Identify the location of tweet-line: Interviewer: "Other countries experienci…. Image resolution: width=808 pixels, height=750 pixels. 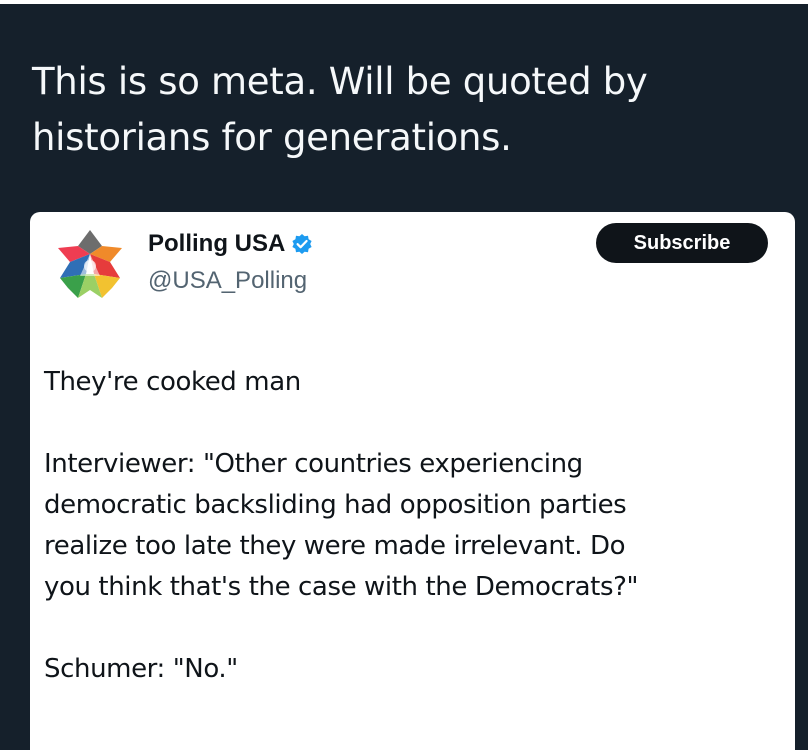
(313, 464).